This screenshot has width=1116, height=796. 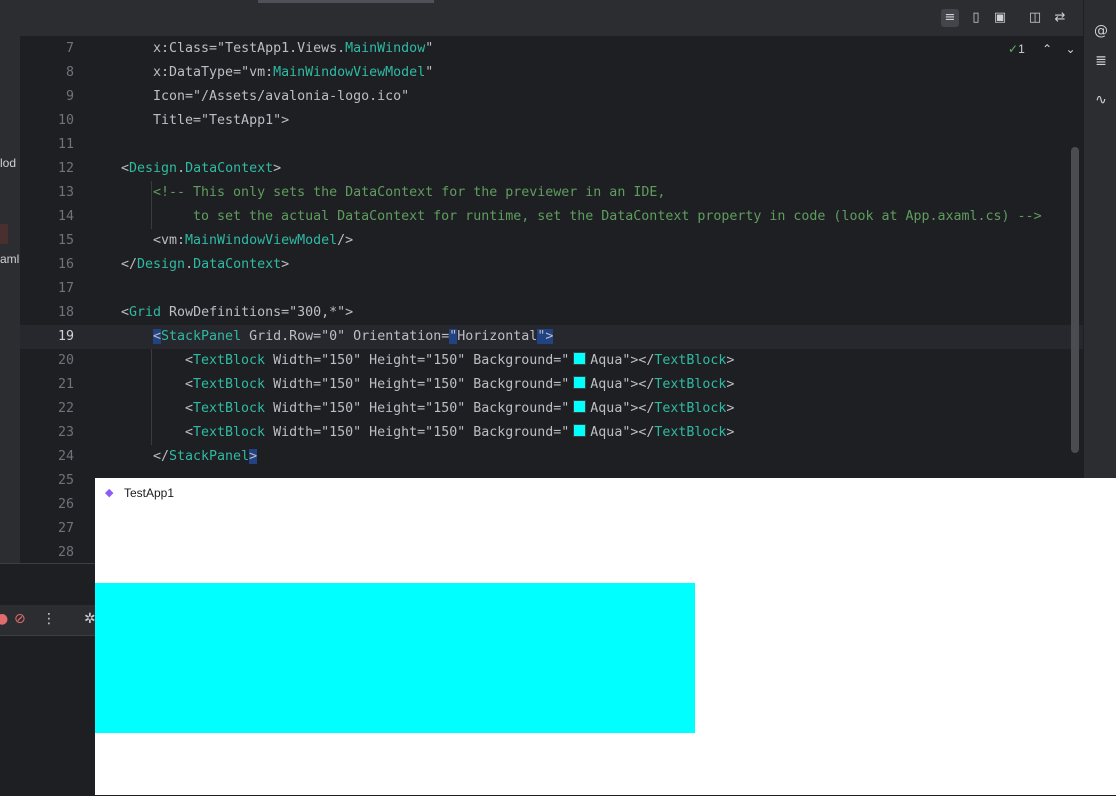 I want to click on code-line: 12 <Design.DataContext>, so click(x=551, y=169).